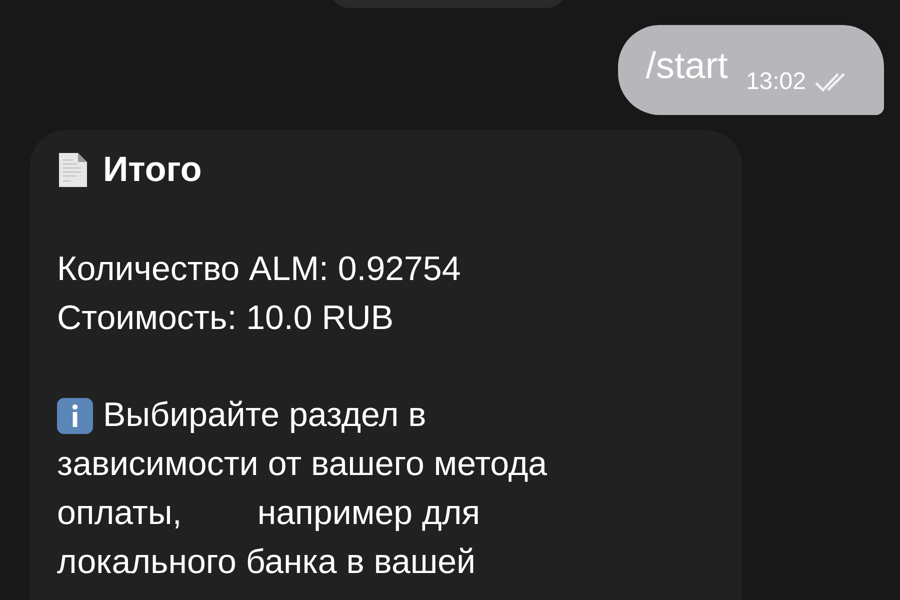 The height and width of the screenshot is (600, 900). I want to click on message-line: зависимости от вашего метода, so click(302, 464).